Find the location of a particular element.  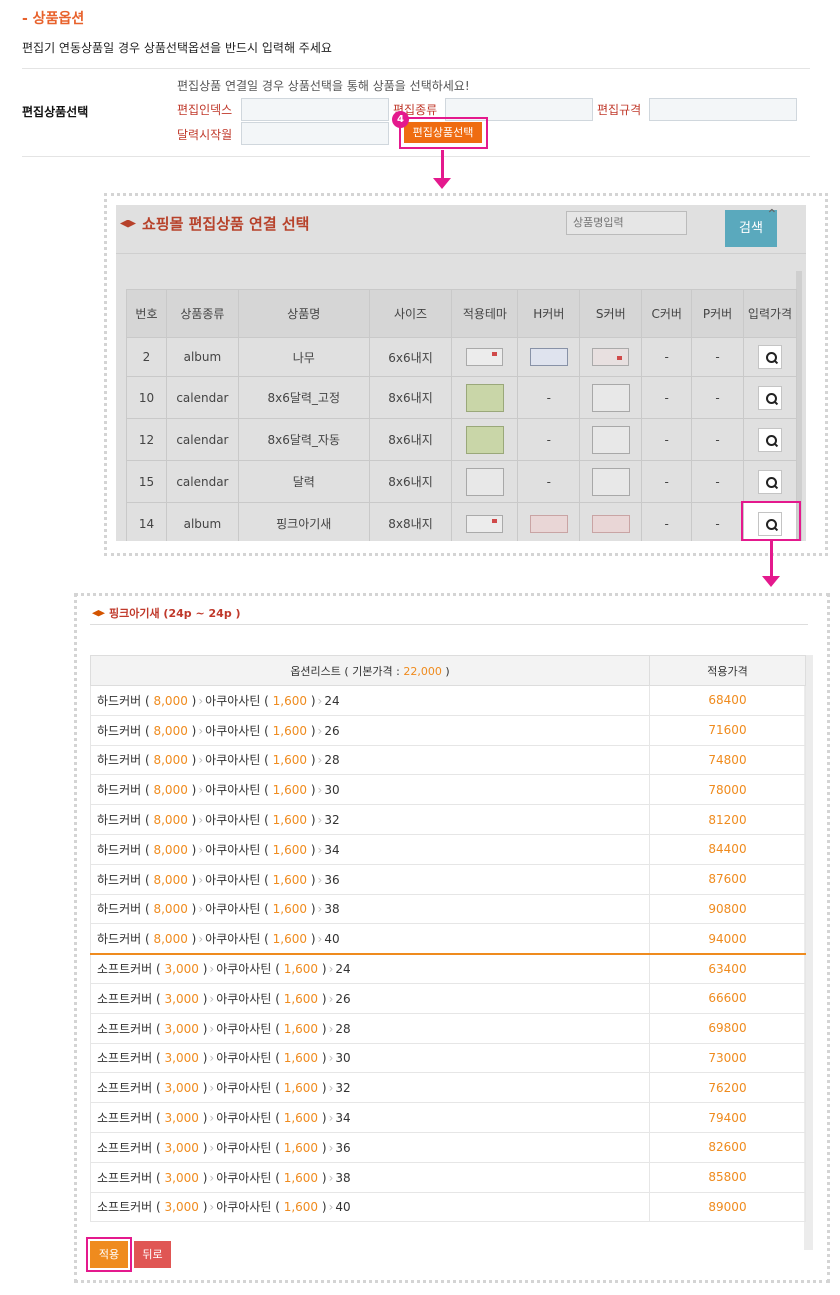

option-row: 소프트커버 ( 3,000 ) › 아쿠아사틴 ( 1,600 ) › 32 76200 is located at coordinates (448, 1088).